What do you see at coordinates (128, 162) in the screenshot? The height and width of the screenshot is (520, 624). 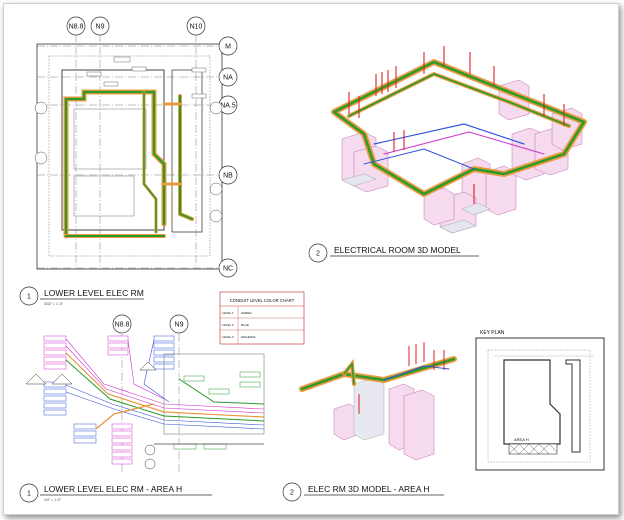 I see `plan-bubble-left` at bounding box center [128, 162].